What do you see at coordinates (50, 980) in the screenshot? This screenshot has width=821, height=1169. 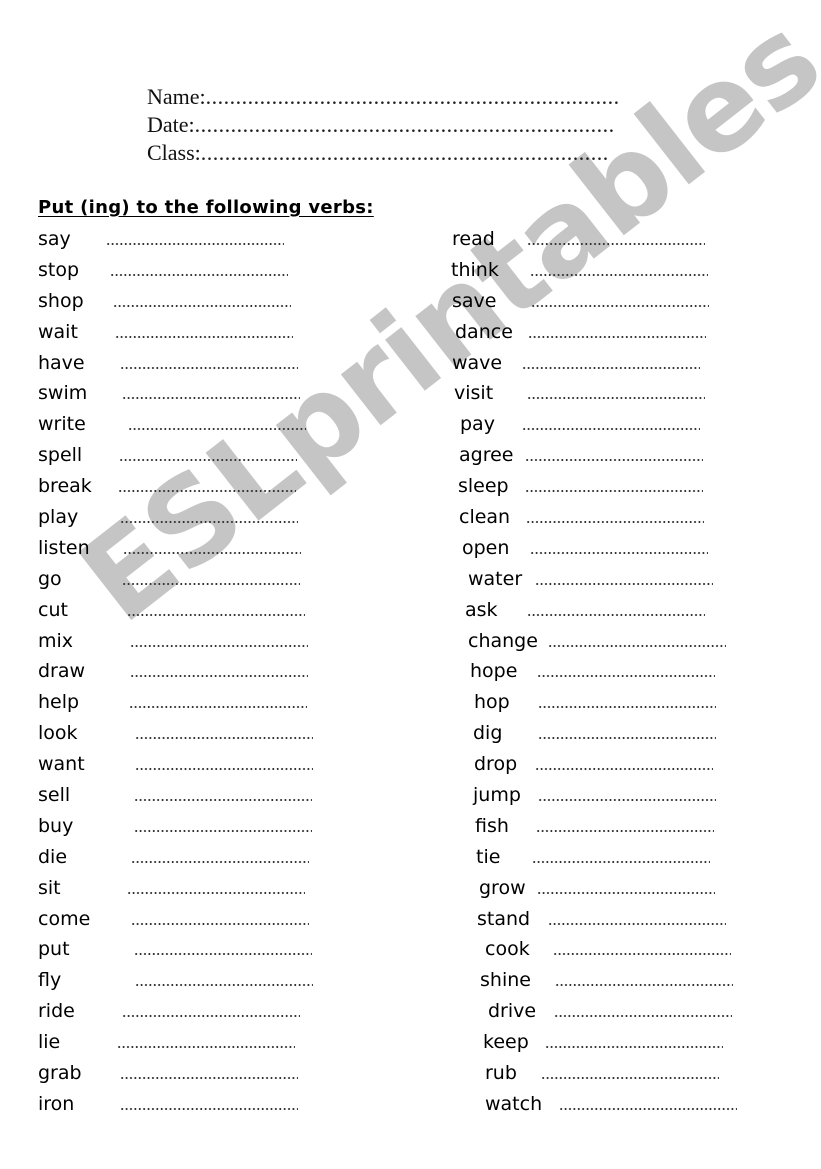 I see `verb-label: fly` at bounding box center [50, 980].